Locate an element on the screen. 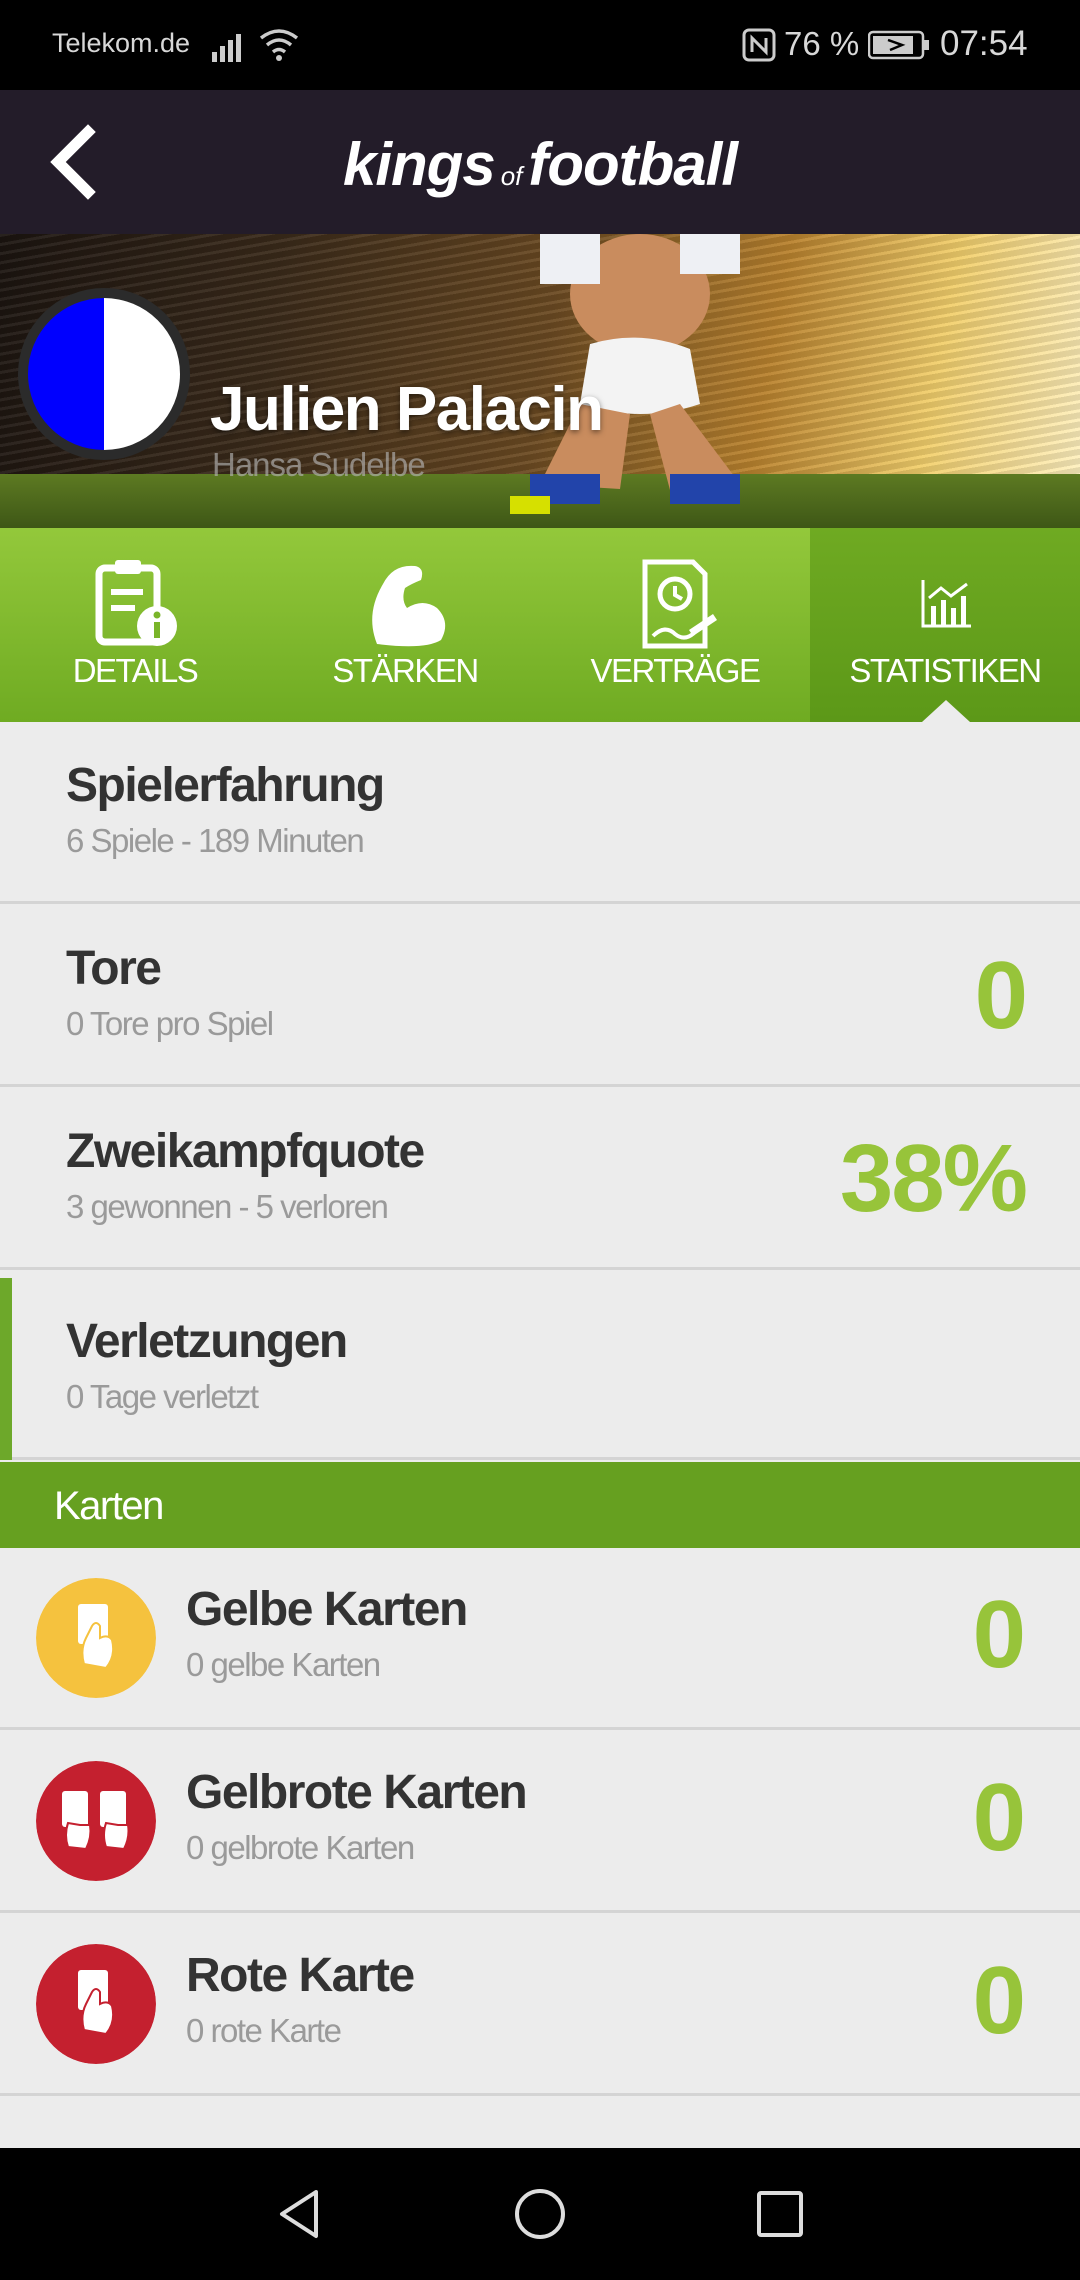 The image size is (1080, 2280). card-subtitle: 0 gelbe Karten is located at coordinates (283, 1664).